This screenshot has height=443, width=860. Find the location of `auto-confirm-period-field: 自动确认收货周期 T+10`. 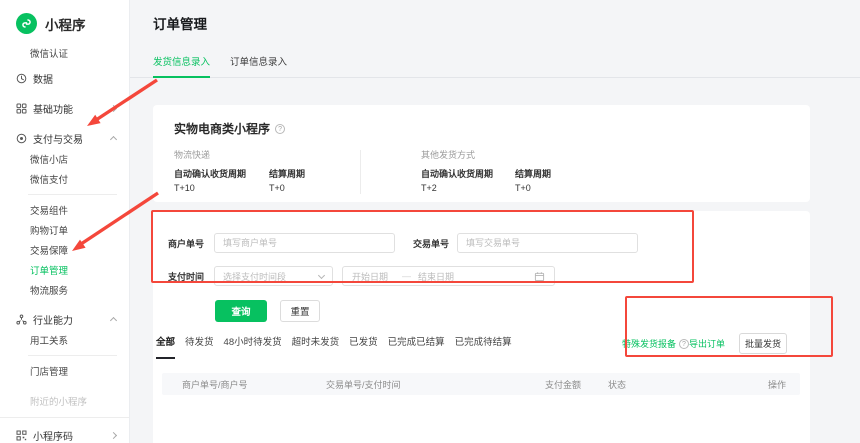

auto-confirm-period-field: 自动确认收货周期 T+10 is located at coordinates (210, 181).